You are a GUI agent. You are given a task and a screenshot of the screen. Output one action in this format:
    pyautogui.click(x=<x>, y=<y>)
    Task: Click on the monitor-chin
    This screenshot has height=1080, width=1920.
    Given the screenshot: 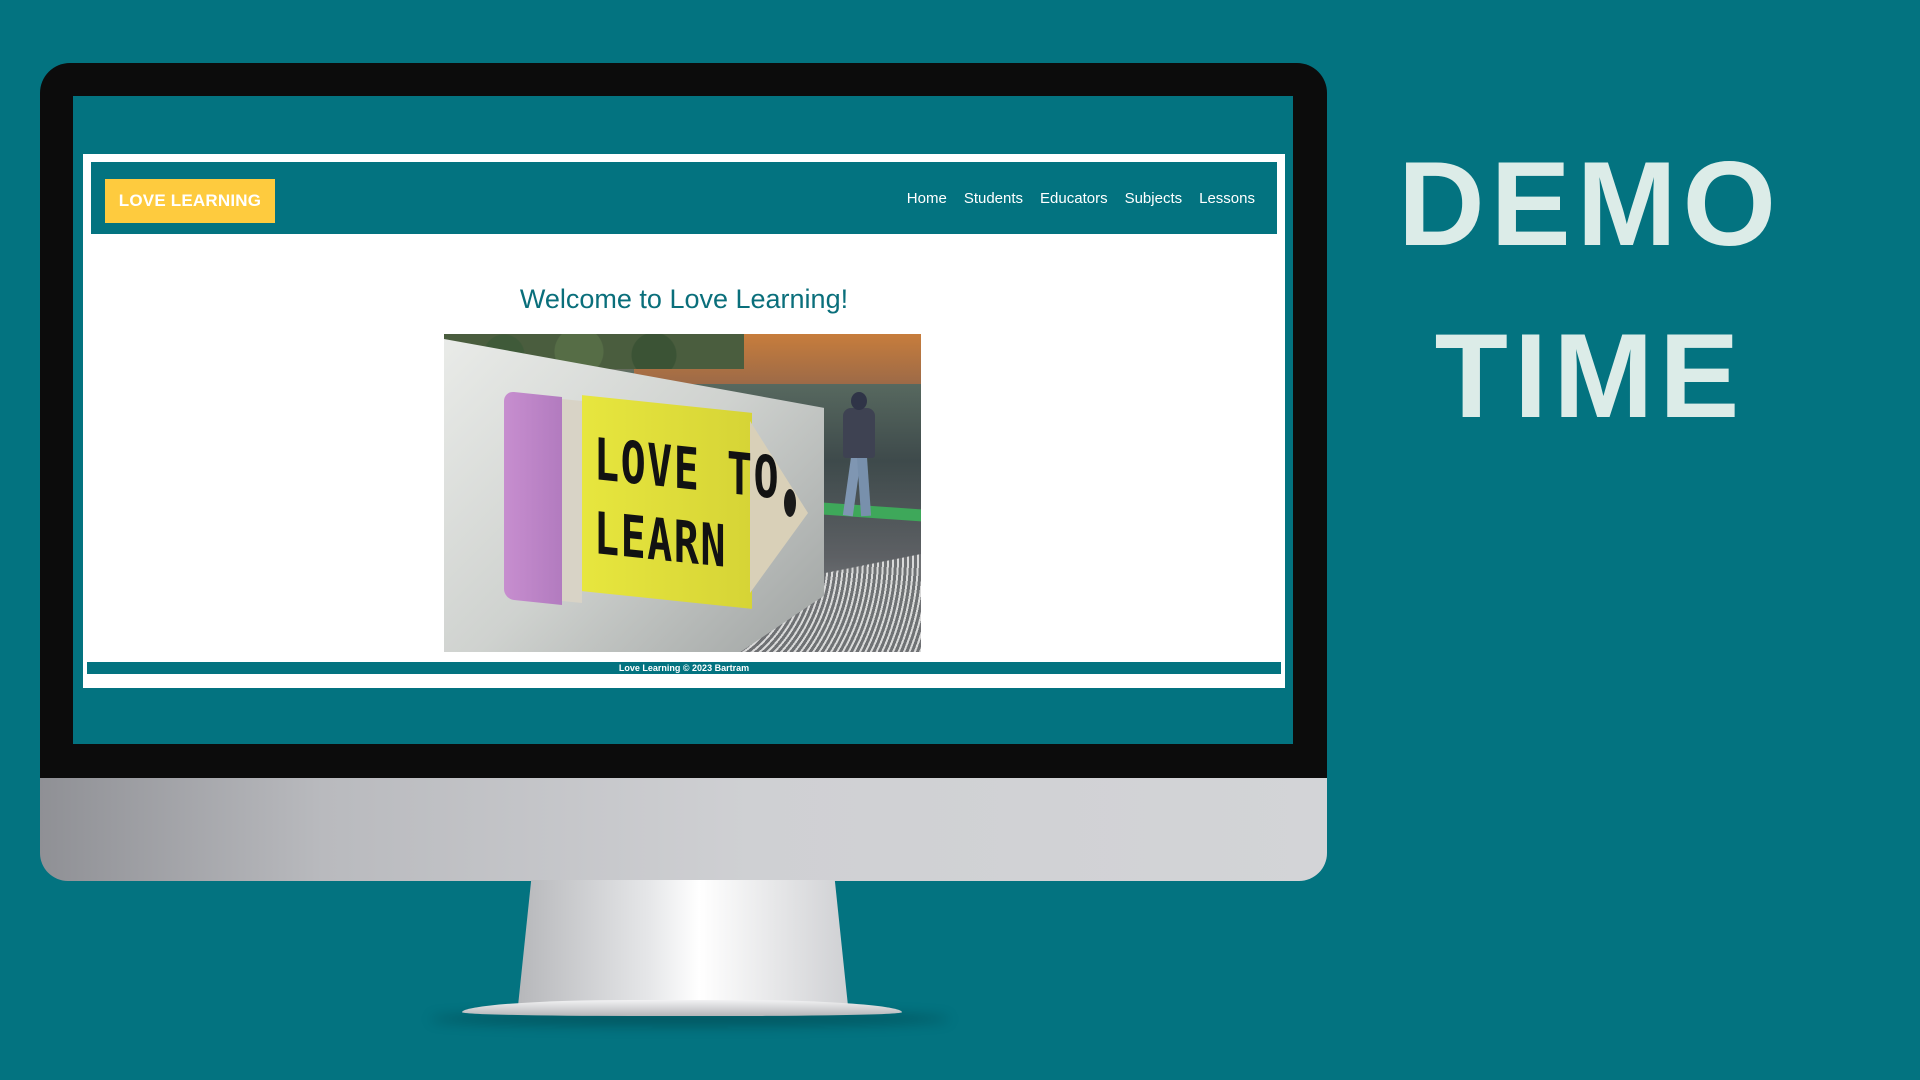 What is the action you would take?
    pyautogui.click(x=683, y=829)
    